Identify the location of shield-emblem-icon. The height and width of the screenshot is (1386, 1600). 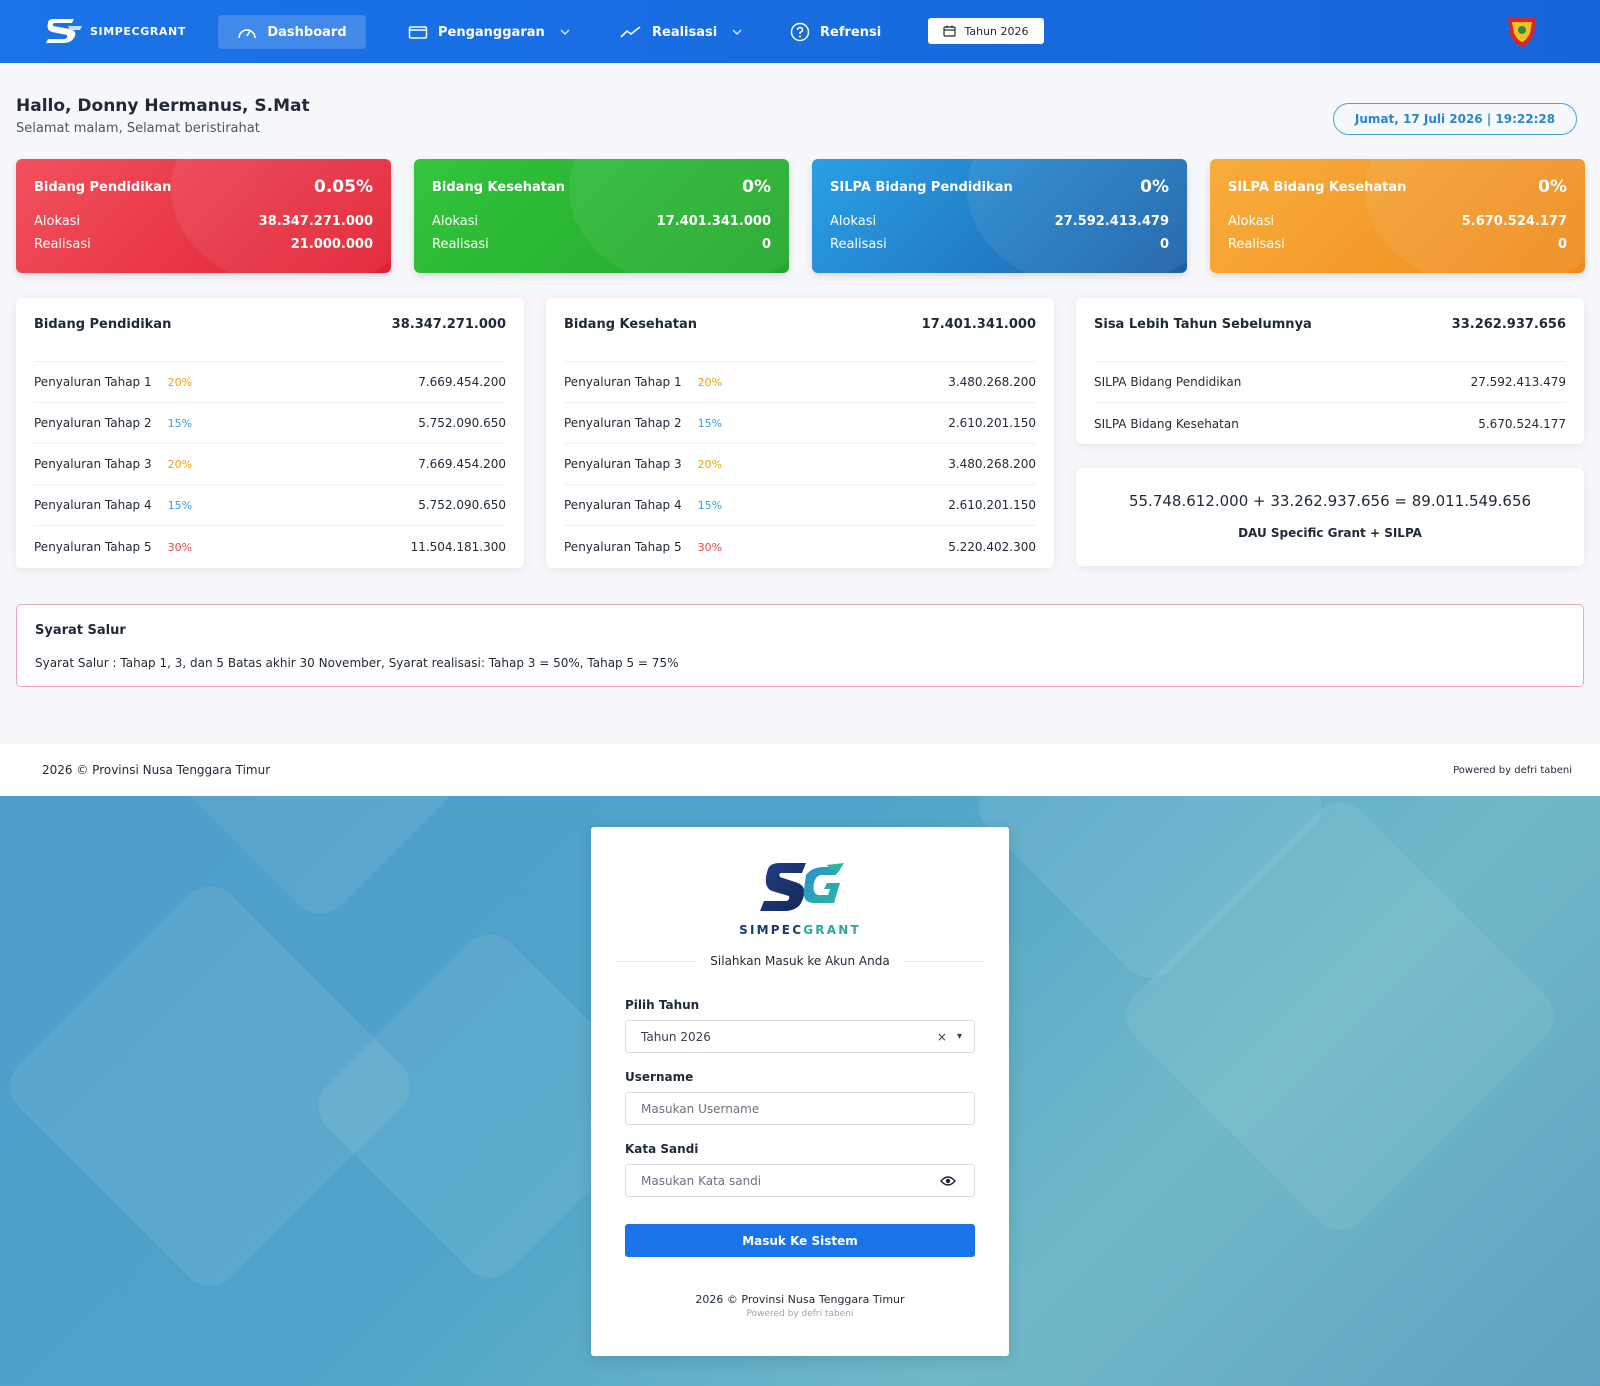
(1522, 32).